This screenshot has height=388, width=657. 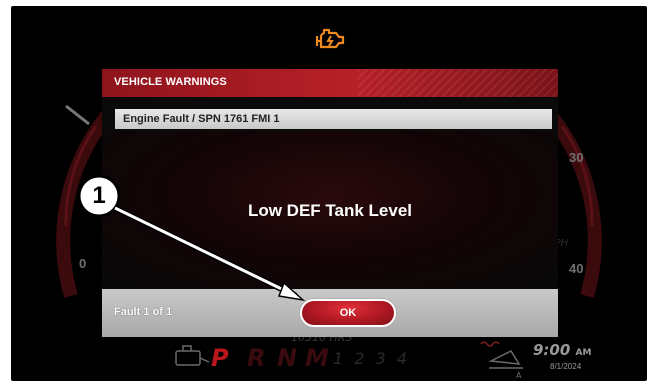 What do you see at coordinates (287, 358) in the screenshot?
I see `gear-neutral: N` at bounding box center [287, 358].